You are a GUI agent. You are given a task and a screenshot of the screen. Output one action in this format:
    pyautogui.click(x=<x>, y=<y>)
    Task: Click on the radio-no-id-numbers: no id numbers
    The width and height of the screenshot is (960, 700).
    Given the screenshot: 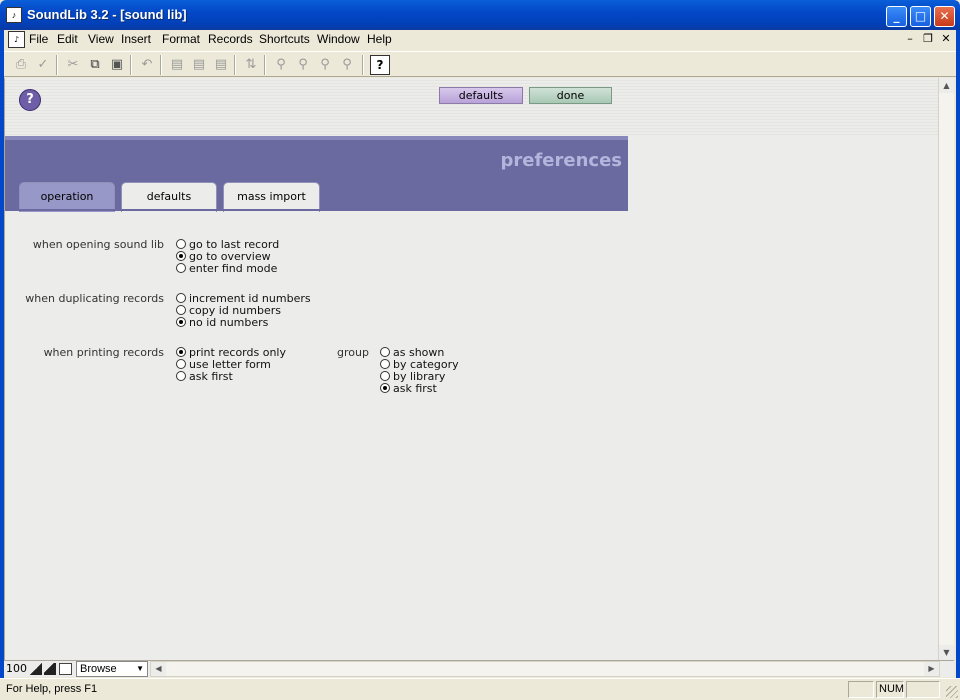 What is the action you would take?
    pyautogui.click(x=222, y=322)
    